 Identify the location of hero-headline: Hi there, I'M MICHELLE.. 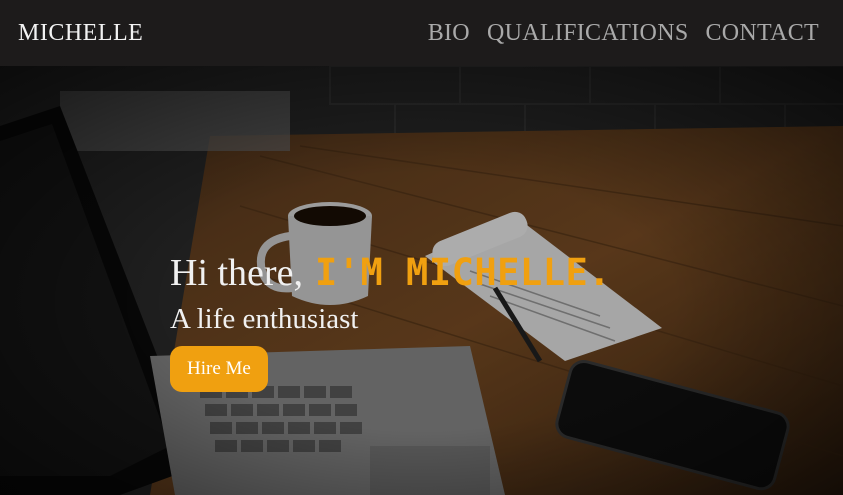
(390, 273).